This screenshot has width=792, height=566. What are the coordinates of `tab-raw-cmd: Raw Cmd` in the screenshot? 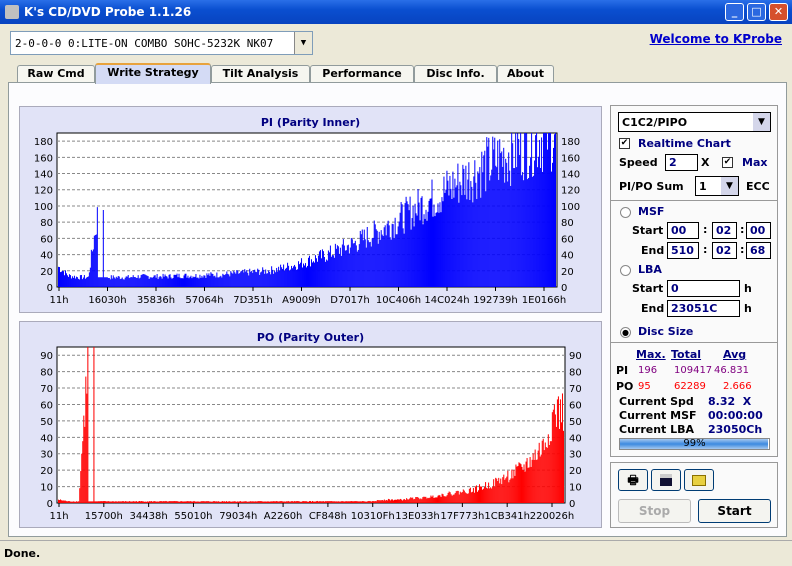 It's located at (56, 74).